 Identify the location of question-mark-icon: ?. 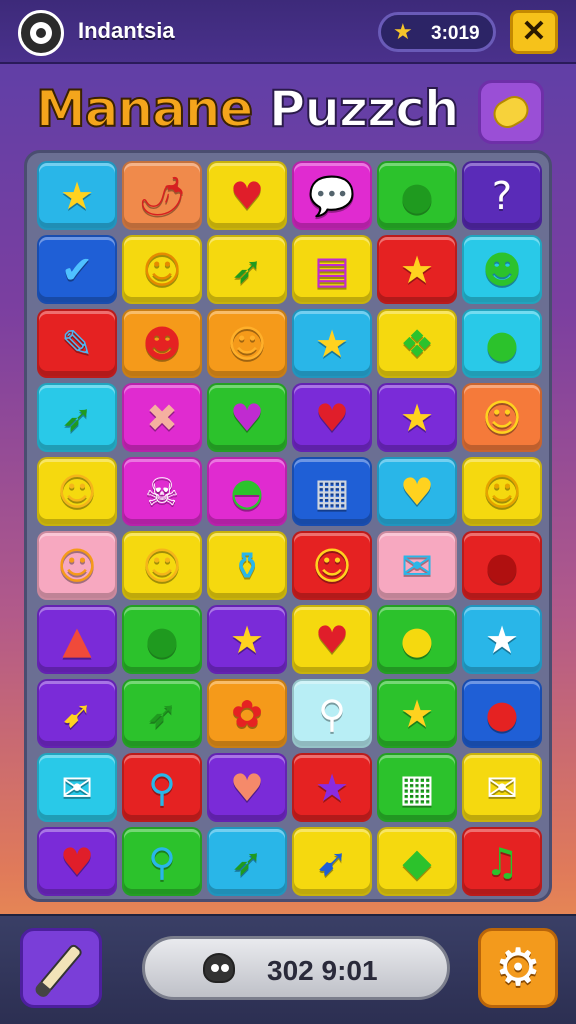
(502, 195).